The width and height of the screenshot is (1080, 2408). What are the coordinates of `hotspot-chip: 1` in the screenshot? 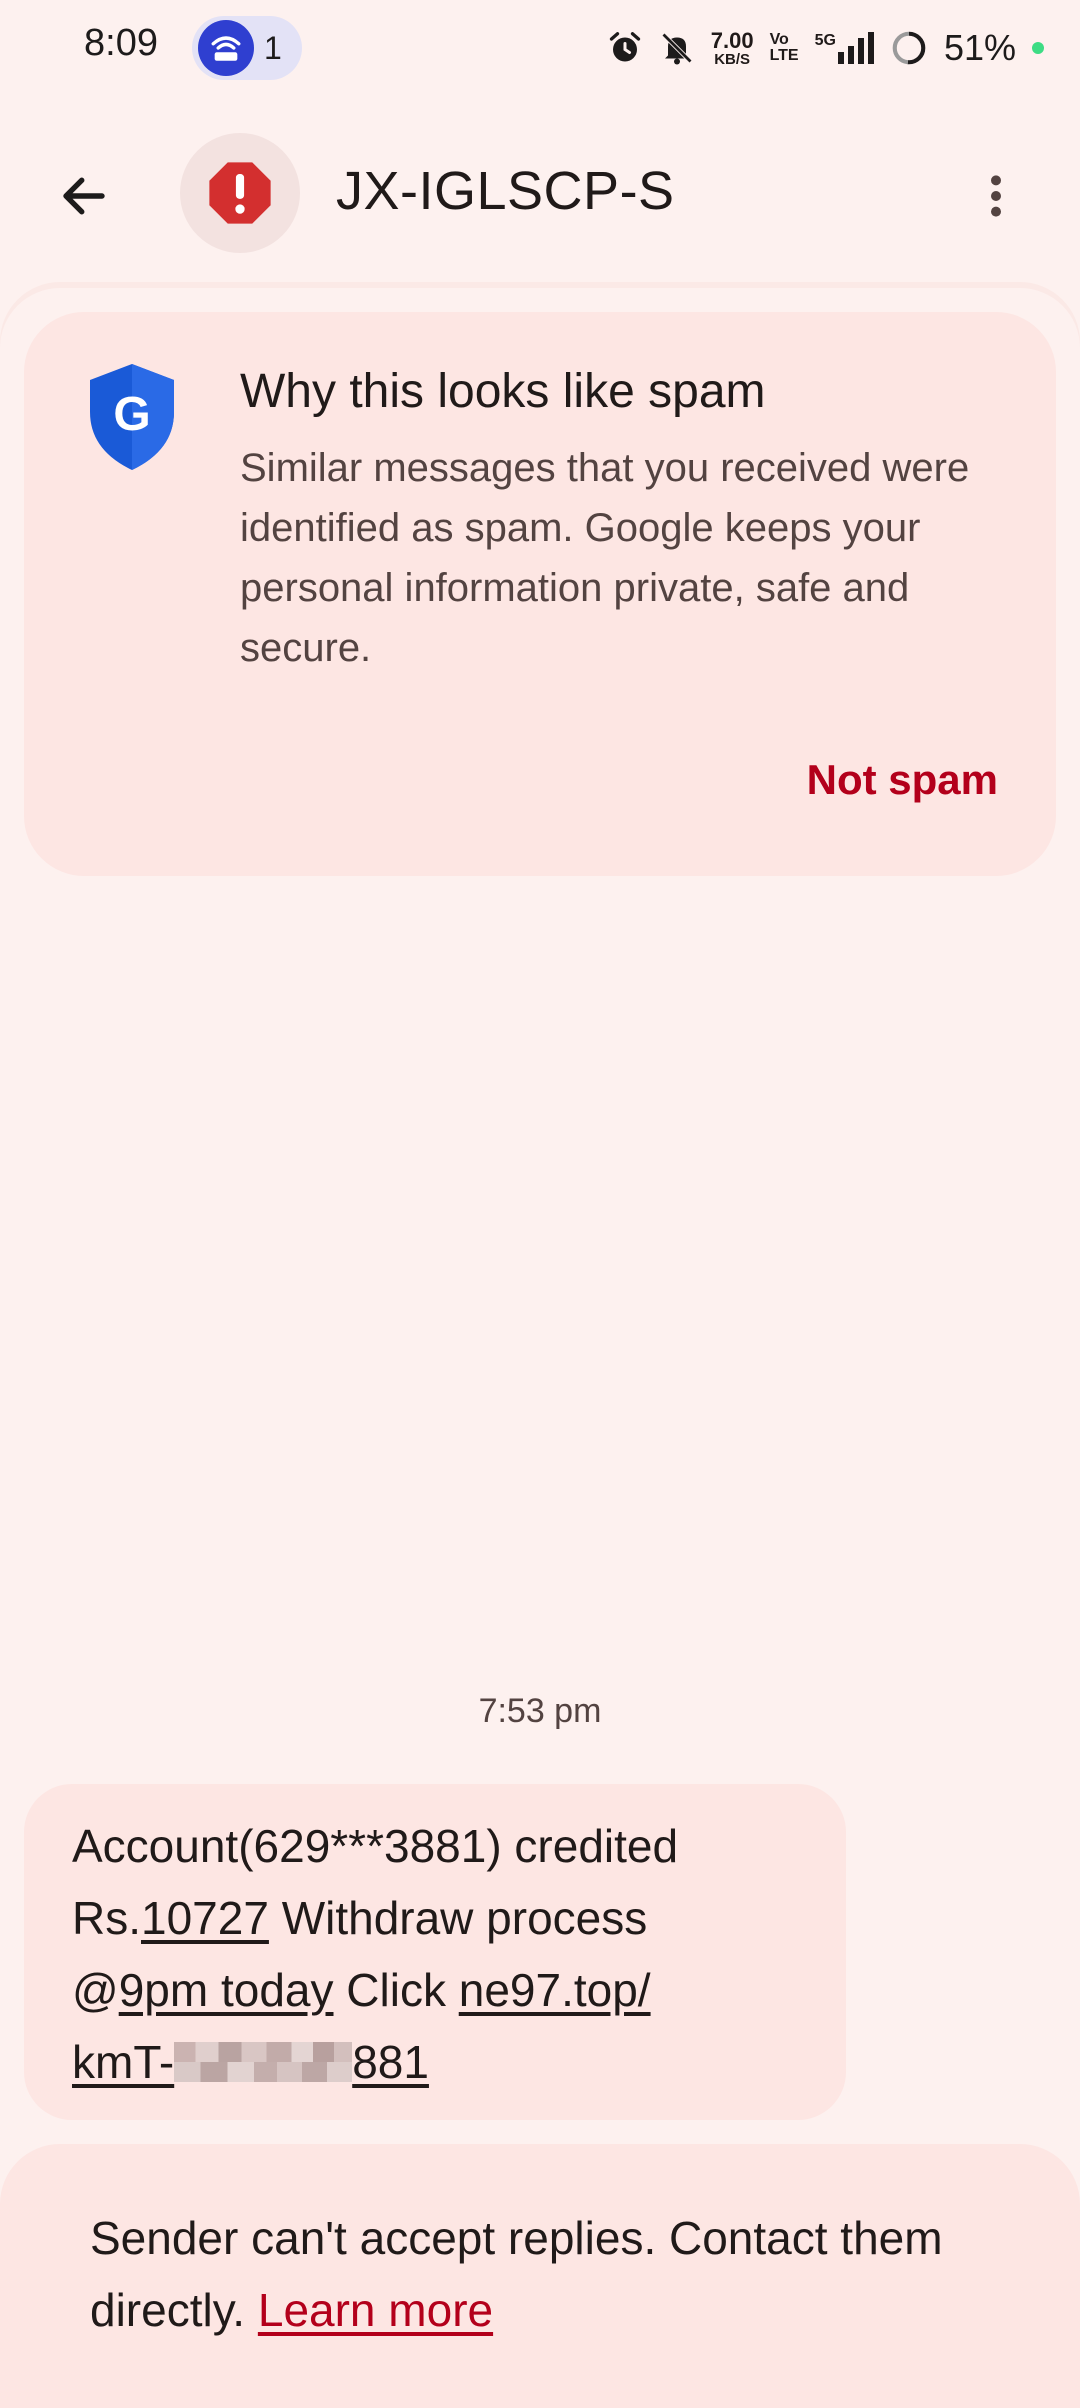 It's located at (247, 48).